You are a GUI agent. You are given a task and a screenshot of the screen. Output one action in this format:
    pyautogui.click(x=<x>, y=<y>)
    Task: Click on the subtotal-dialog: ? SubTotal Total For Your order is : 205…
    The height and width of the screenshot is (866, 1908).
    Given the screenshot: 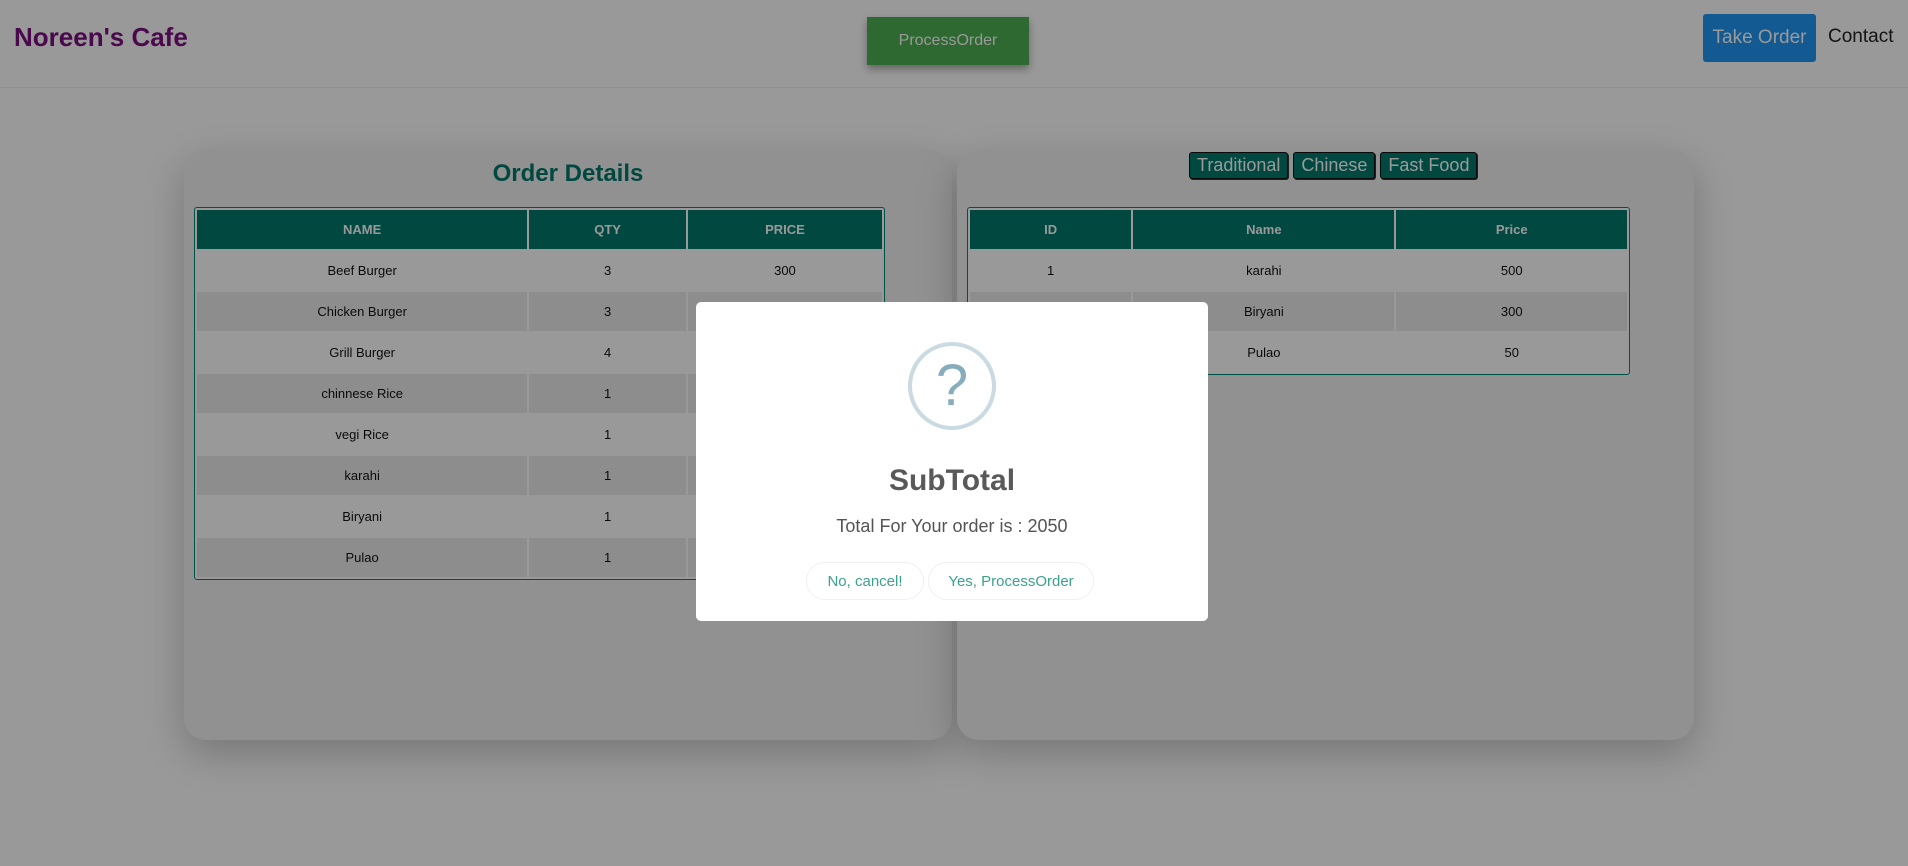 What is the action you would take?
    pyautogui.click(x=952, y=461)
    